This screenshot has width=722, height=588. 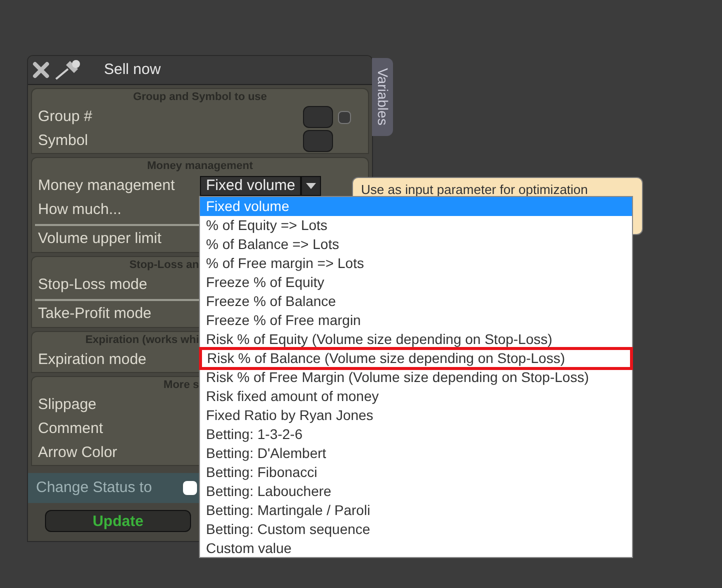 What do you see at coordinates (416, 434) in the screenshot?
I see `dropdown-option: Betting: 1-3-2-6` at bounding box center [416, 434].